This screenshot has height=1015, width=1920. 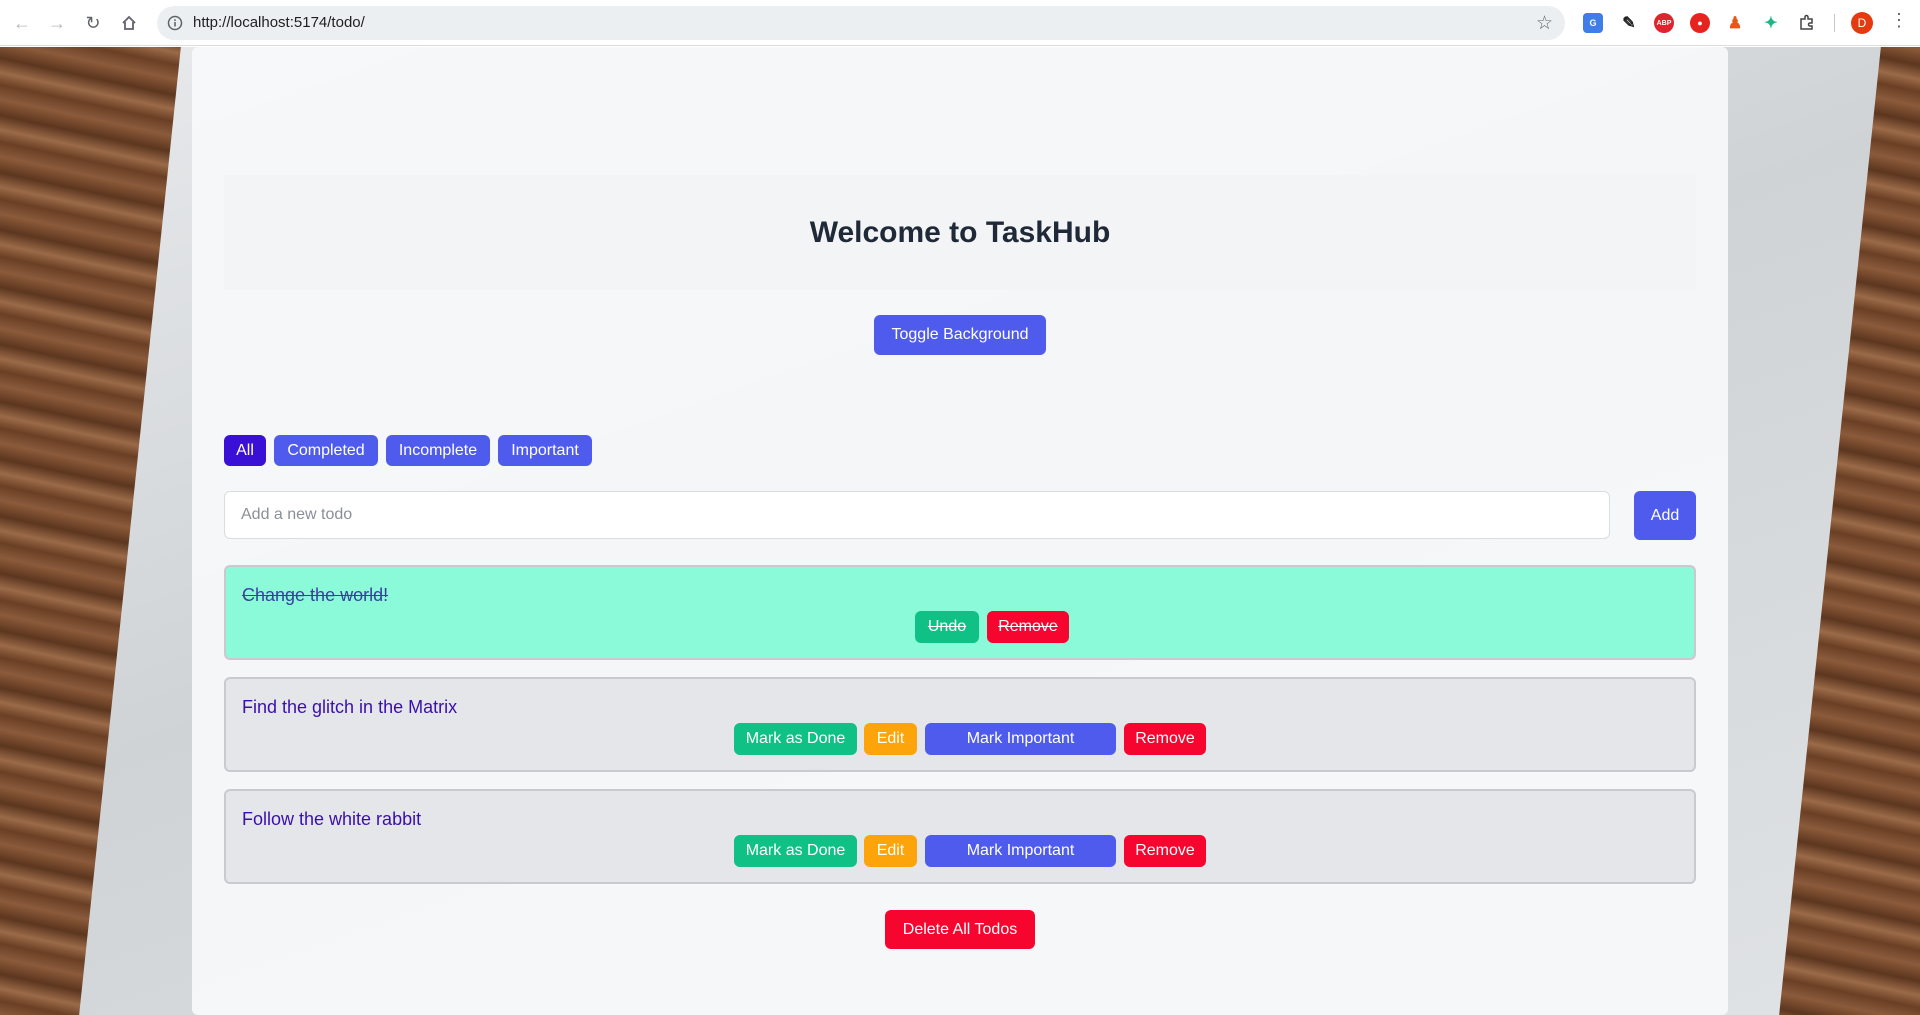 What do you see at coordinates (326, 450) in the screenshot?
I see `filter-completed-button: Completed` at bounding box center [326, 450].